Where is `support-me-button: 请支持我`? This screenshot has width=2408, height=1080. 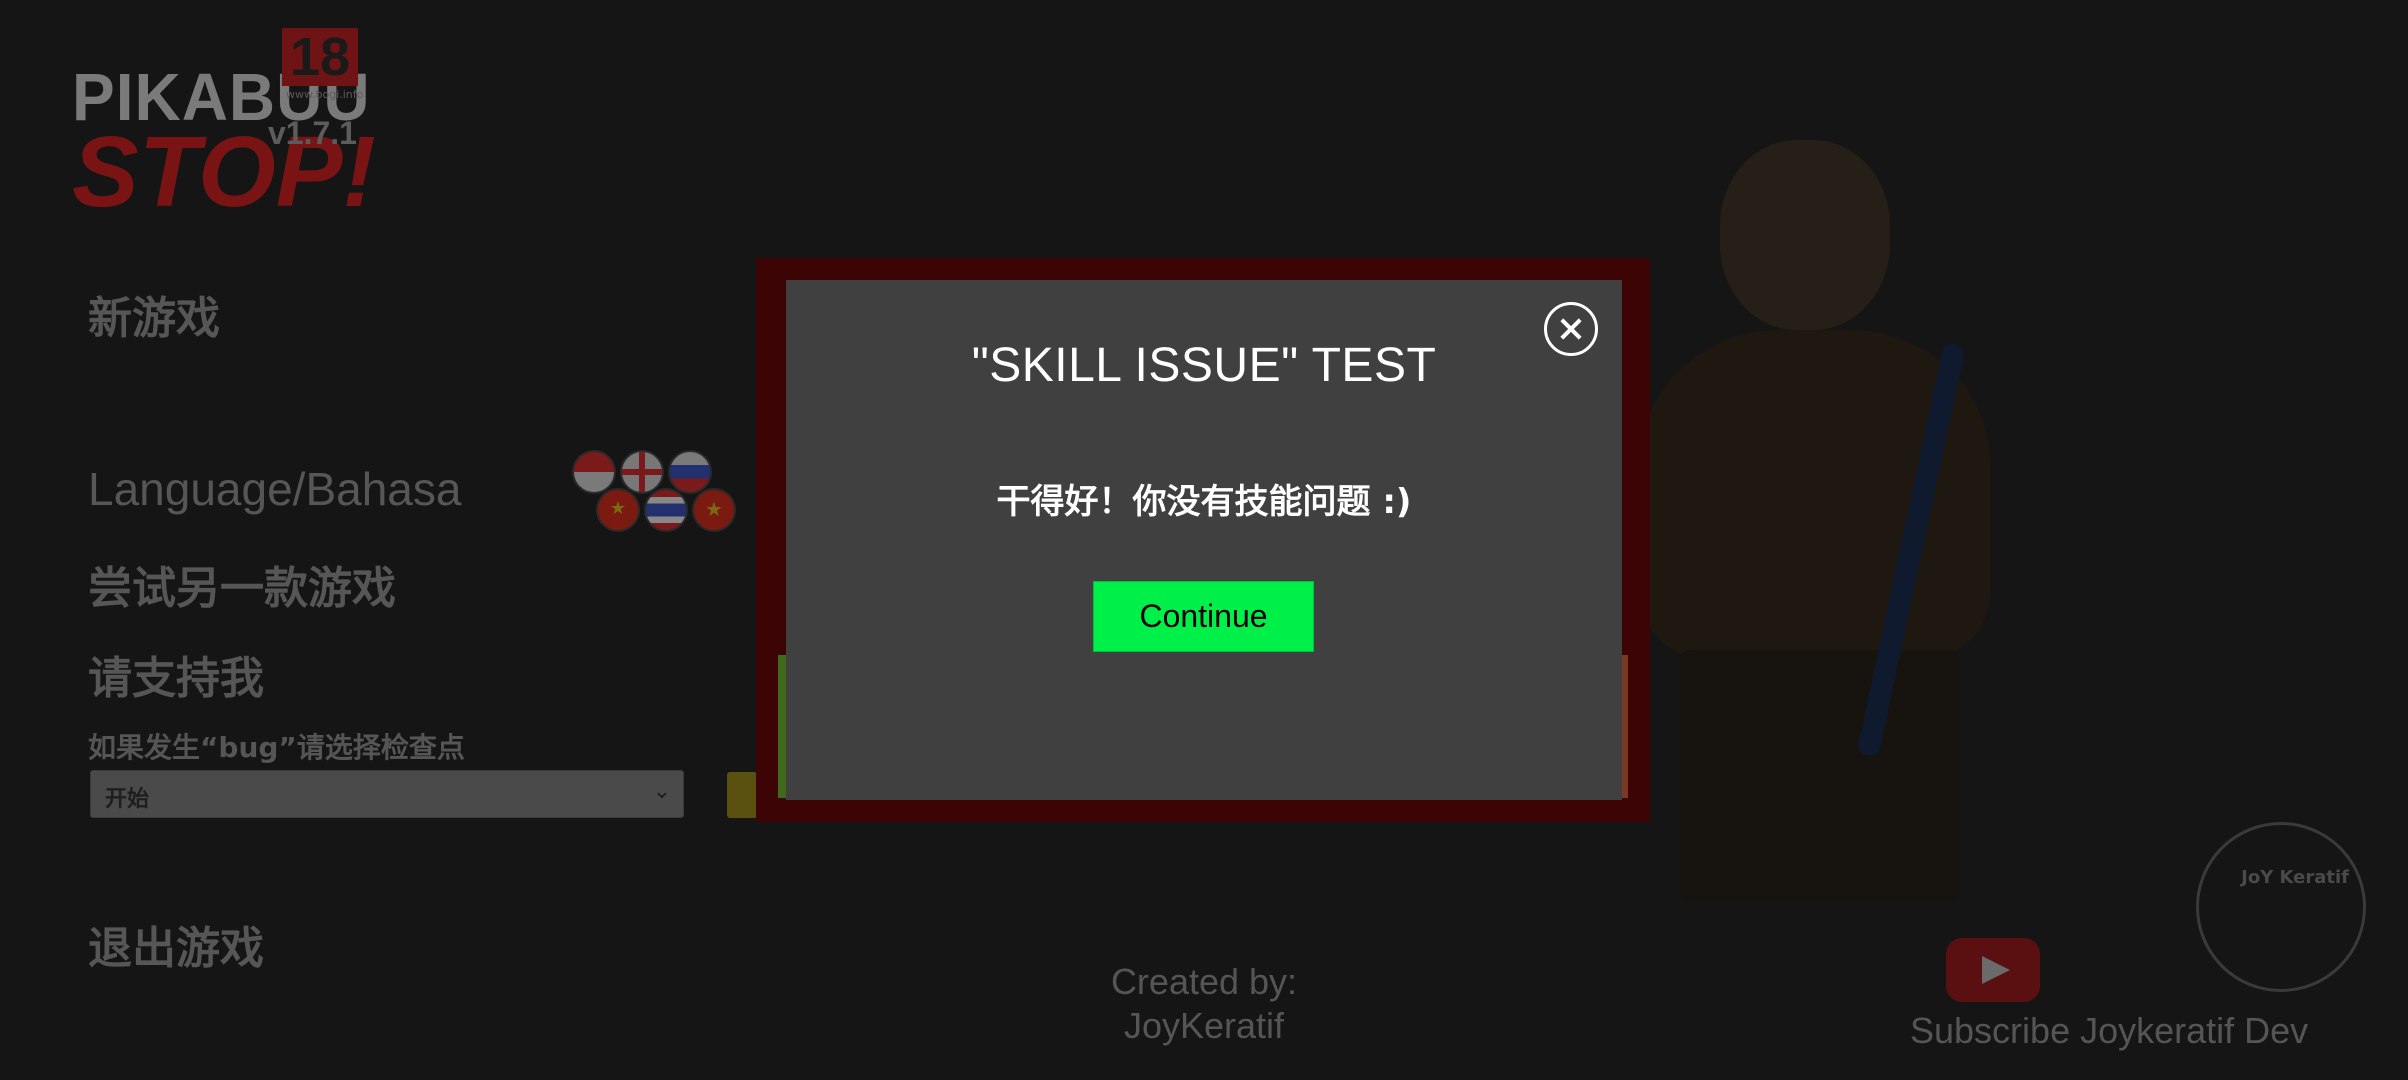
support-me-button: 请支持我 is located at coordinates (176, 674).